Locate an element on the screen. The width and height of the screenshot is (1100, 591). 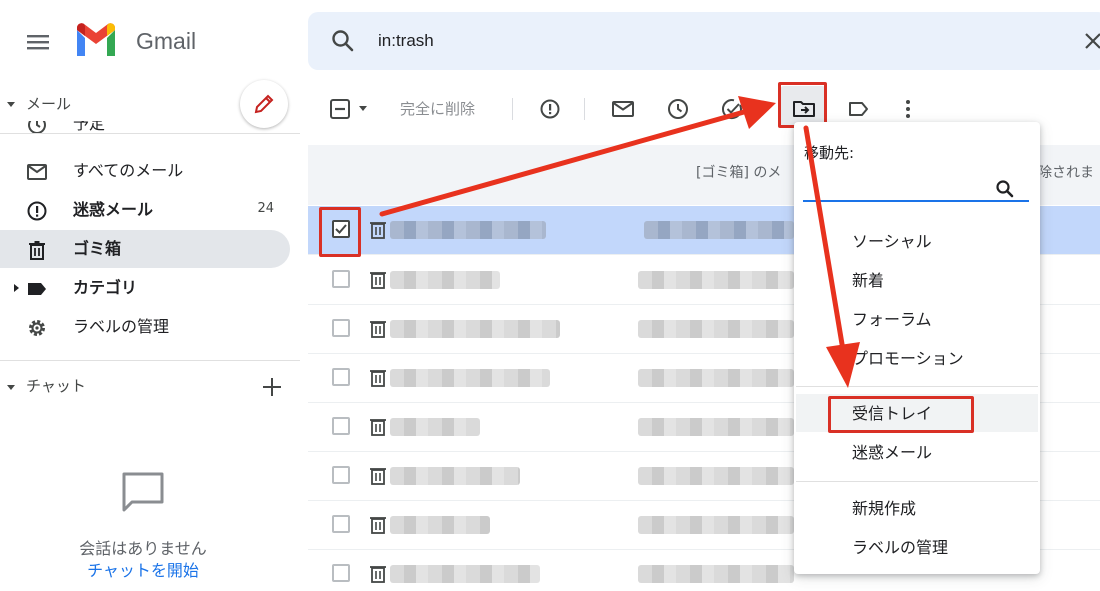
annotation-arrow-to-inbox is located at coordinates (831, 256).